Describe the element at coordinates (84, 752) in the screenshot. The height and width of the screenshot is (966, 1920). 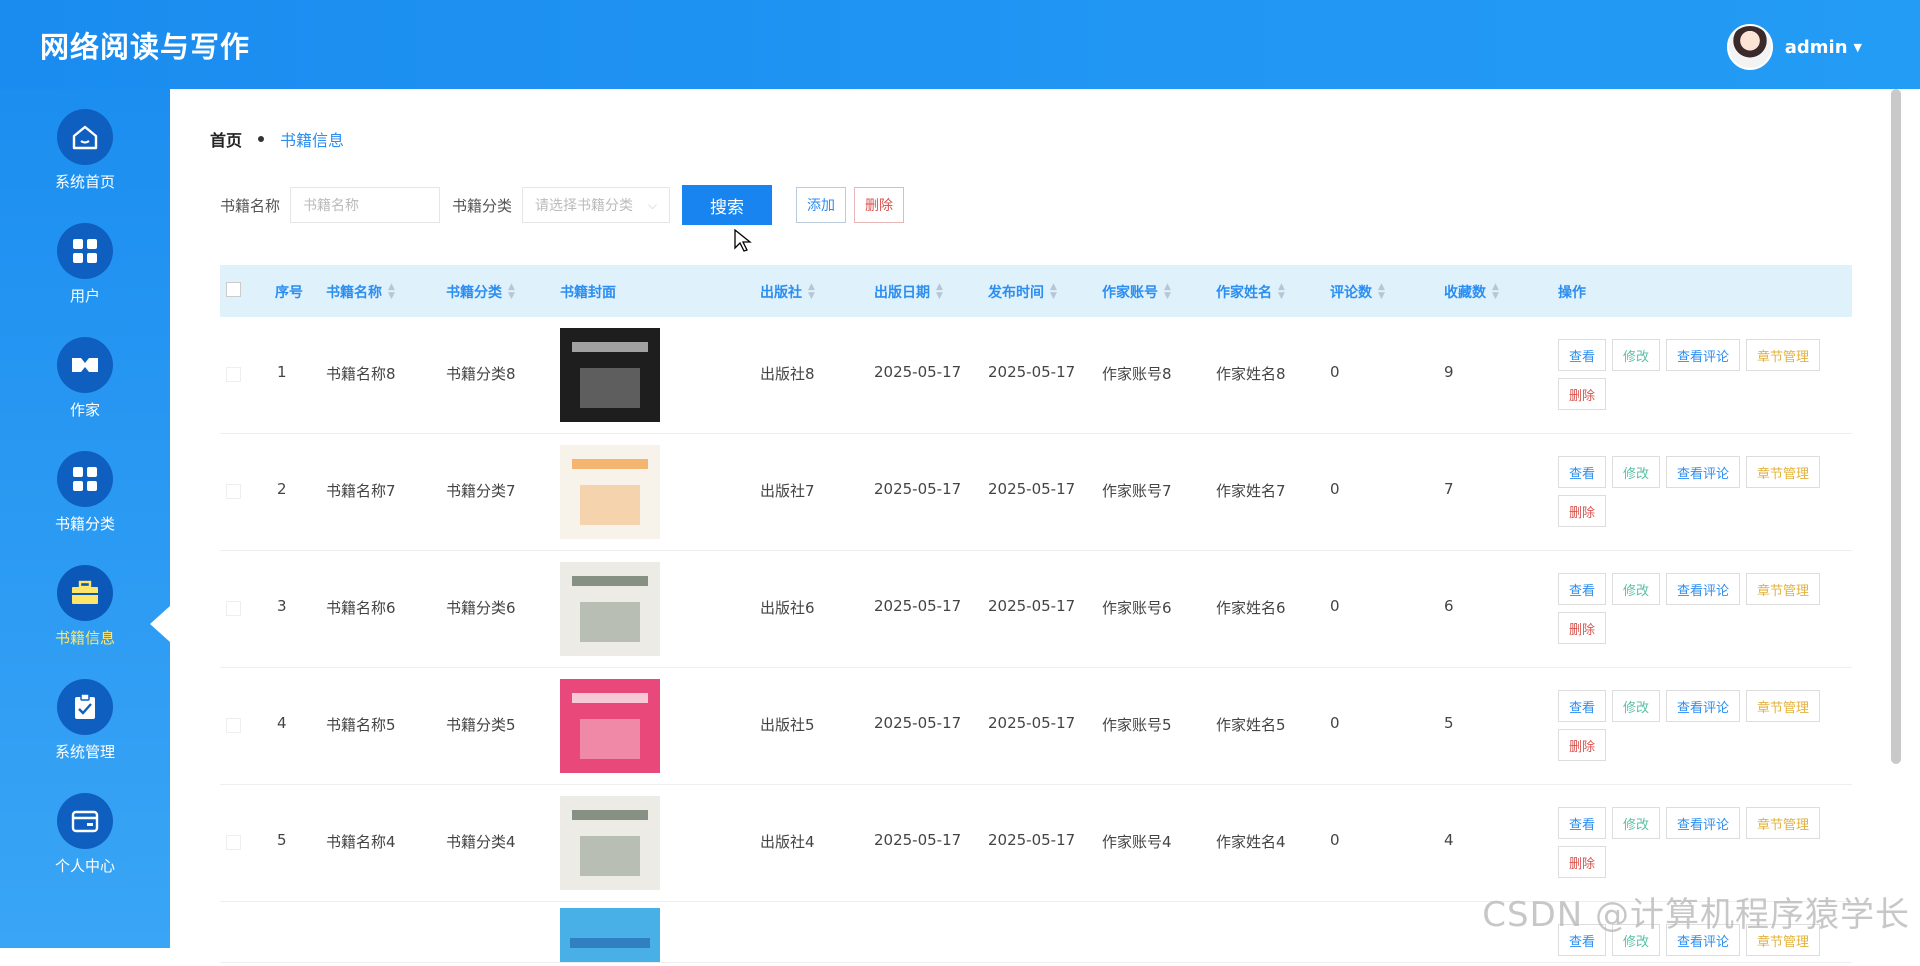
I see `sidebar-item-label: 系统管理` at that location.